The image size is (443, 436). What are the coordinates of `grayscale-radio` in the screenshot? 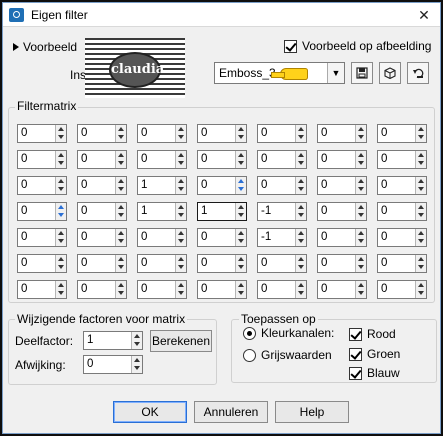 It's located at (249, 355).